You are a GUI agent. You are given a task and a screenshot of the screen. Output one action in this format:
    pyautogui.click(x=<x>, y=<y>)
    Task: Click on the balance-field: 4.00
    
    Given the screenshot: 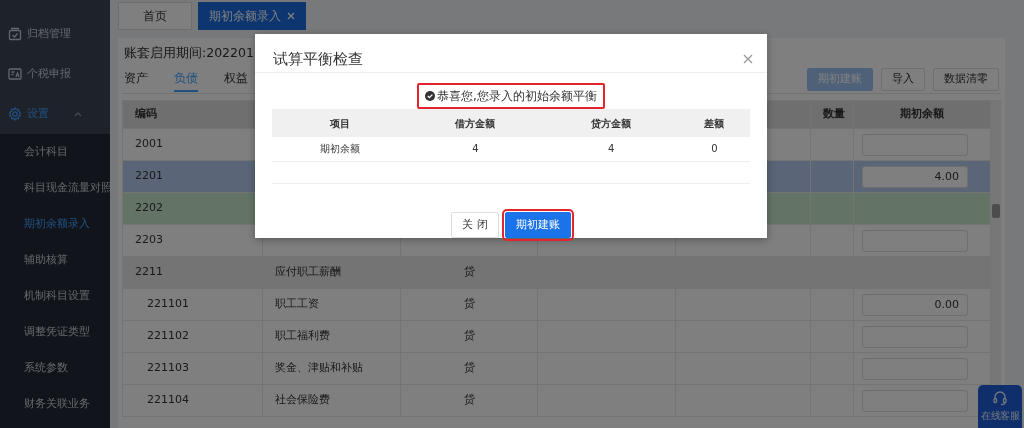 What is the action you would take?
    pyautogui.click(x=915, y=176)
    